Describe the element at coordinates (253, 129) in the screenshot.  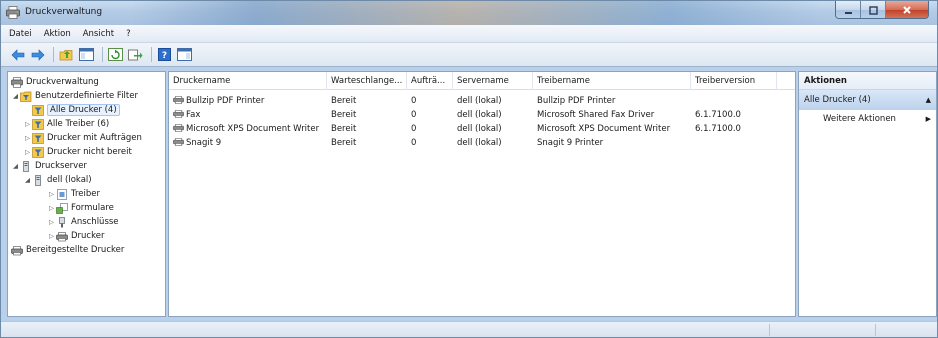
I see `printer-name: Microsoft XPS Document Writer` at that location.